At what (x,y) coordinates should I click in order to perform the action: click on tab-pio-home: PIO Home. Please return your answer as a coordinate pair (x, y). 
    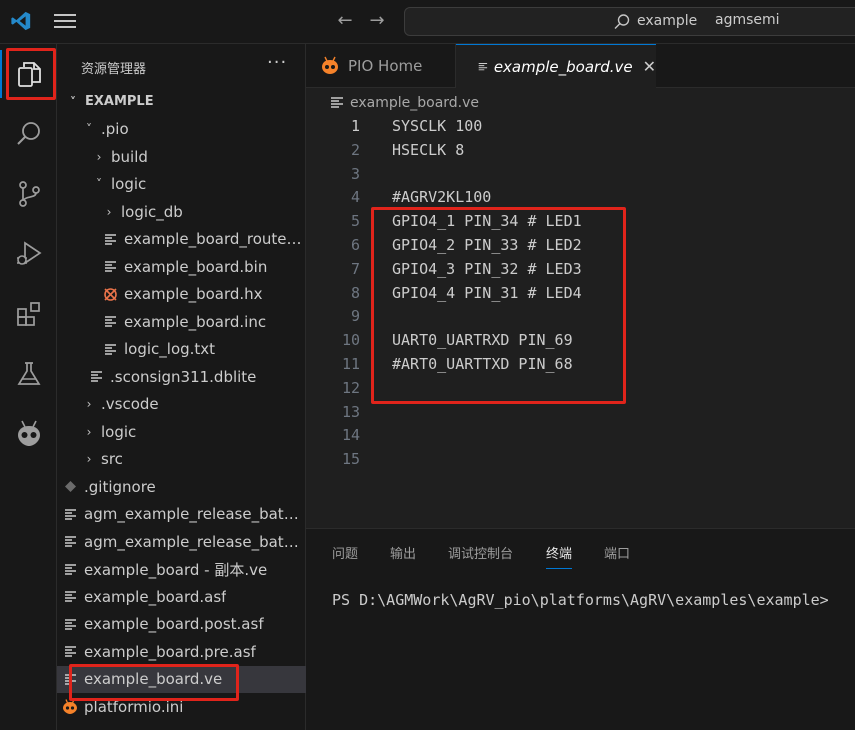
    Looking at the image, I should click on (381, 66).